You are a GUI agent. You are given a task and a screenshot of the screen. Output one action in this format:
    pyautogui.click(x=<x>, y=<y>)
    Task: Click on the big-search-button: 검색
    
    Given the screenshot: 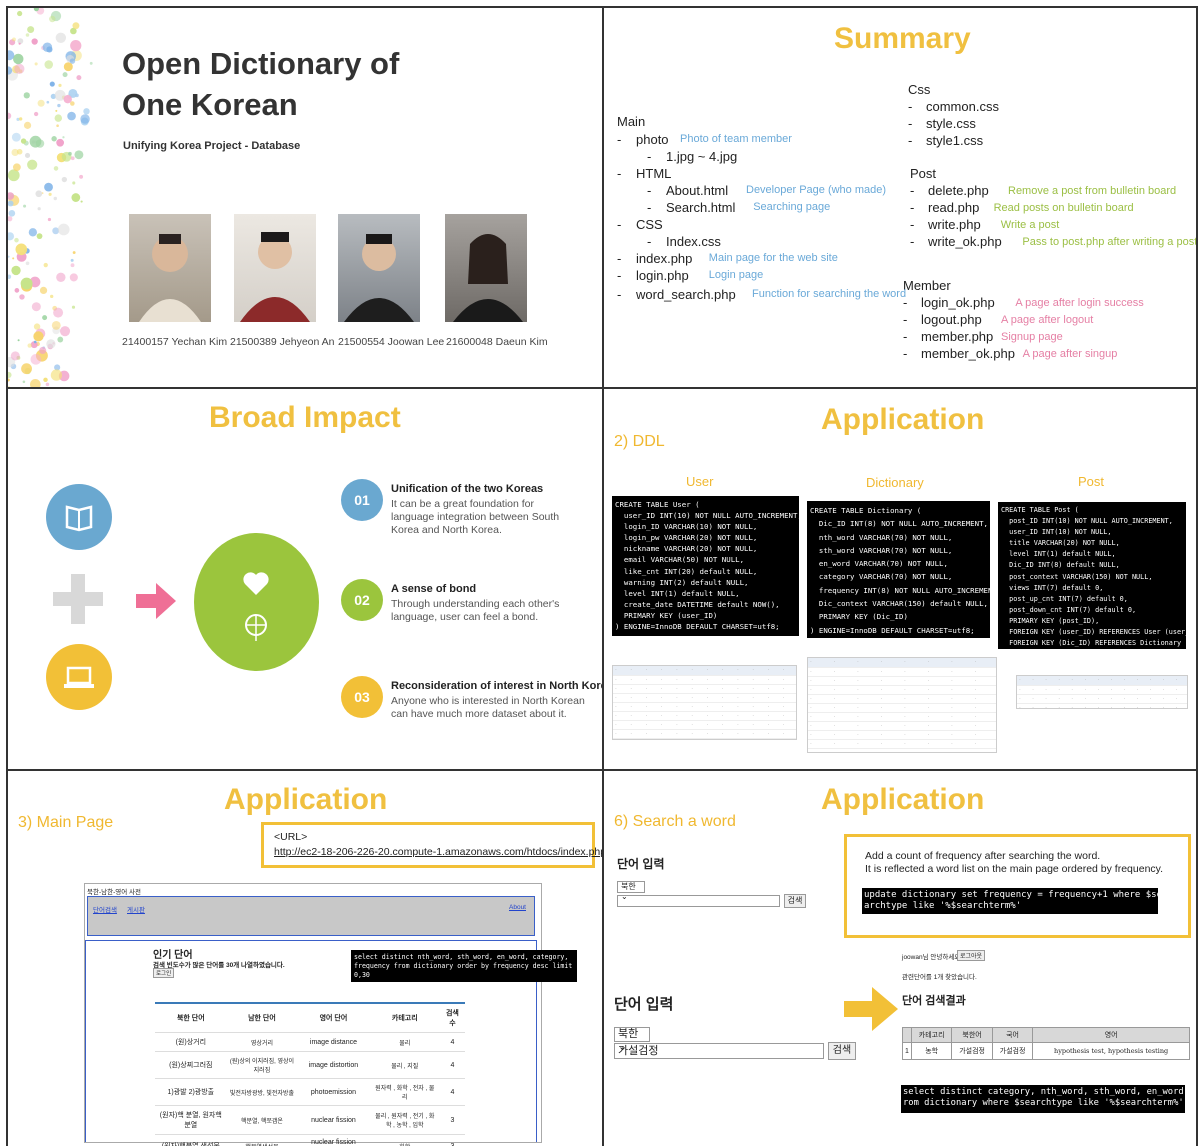 What is the action you would take?
    pyautogui.click(x=842, y=1051)
    